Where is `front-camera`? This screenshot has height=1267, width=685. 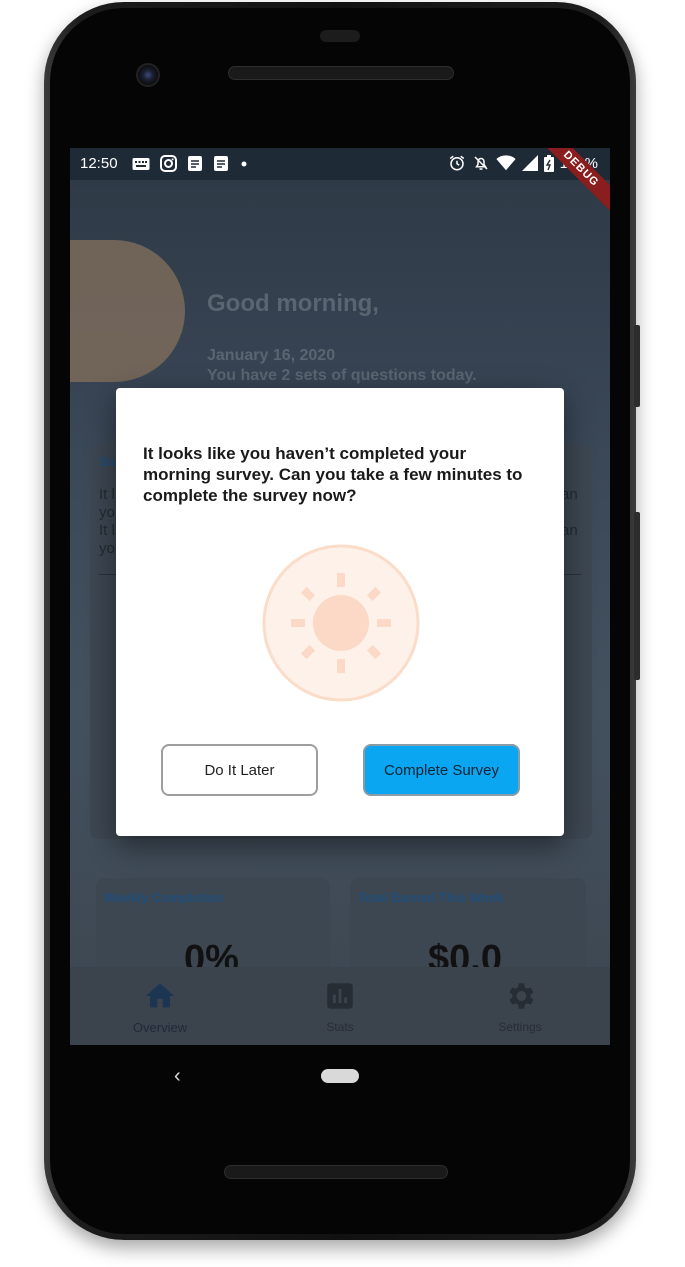 front-camera is located at coordinates (148, 75).